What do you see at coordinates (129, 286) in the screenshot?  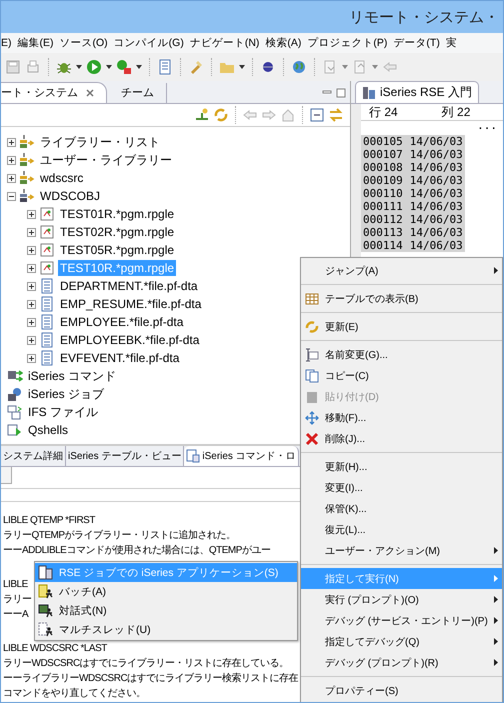 I see `tree-item: DEPARTMENT.*file.pf-dta` at bounding box center [129, 286].